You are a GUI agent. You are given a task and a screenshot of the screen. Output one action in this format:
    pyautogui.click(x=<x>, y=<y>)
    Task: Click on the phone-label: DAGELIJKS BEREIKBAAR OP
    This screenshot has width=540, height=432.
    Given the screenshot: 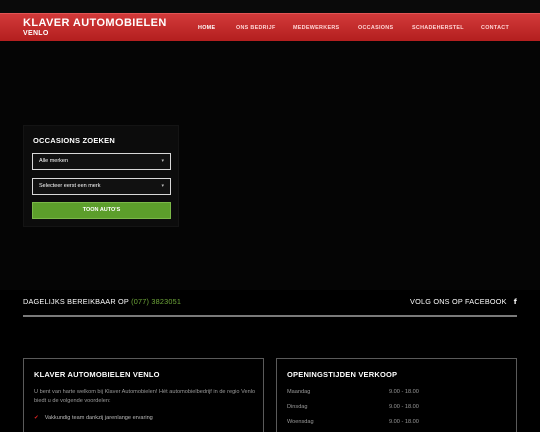 What is the action you would take?
    pyautogui.click(x=77, y=301)
    